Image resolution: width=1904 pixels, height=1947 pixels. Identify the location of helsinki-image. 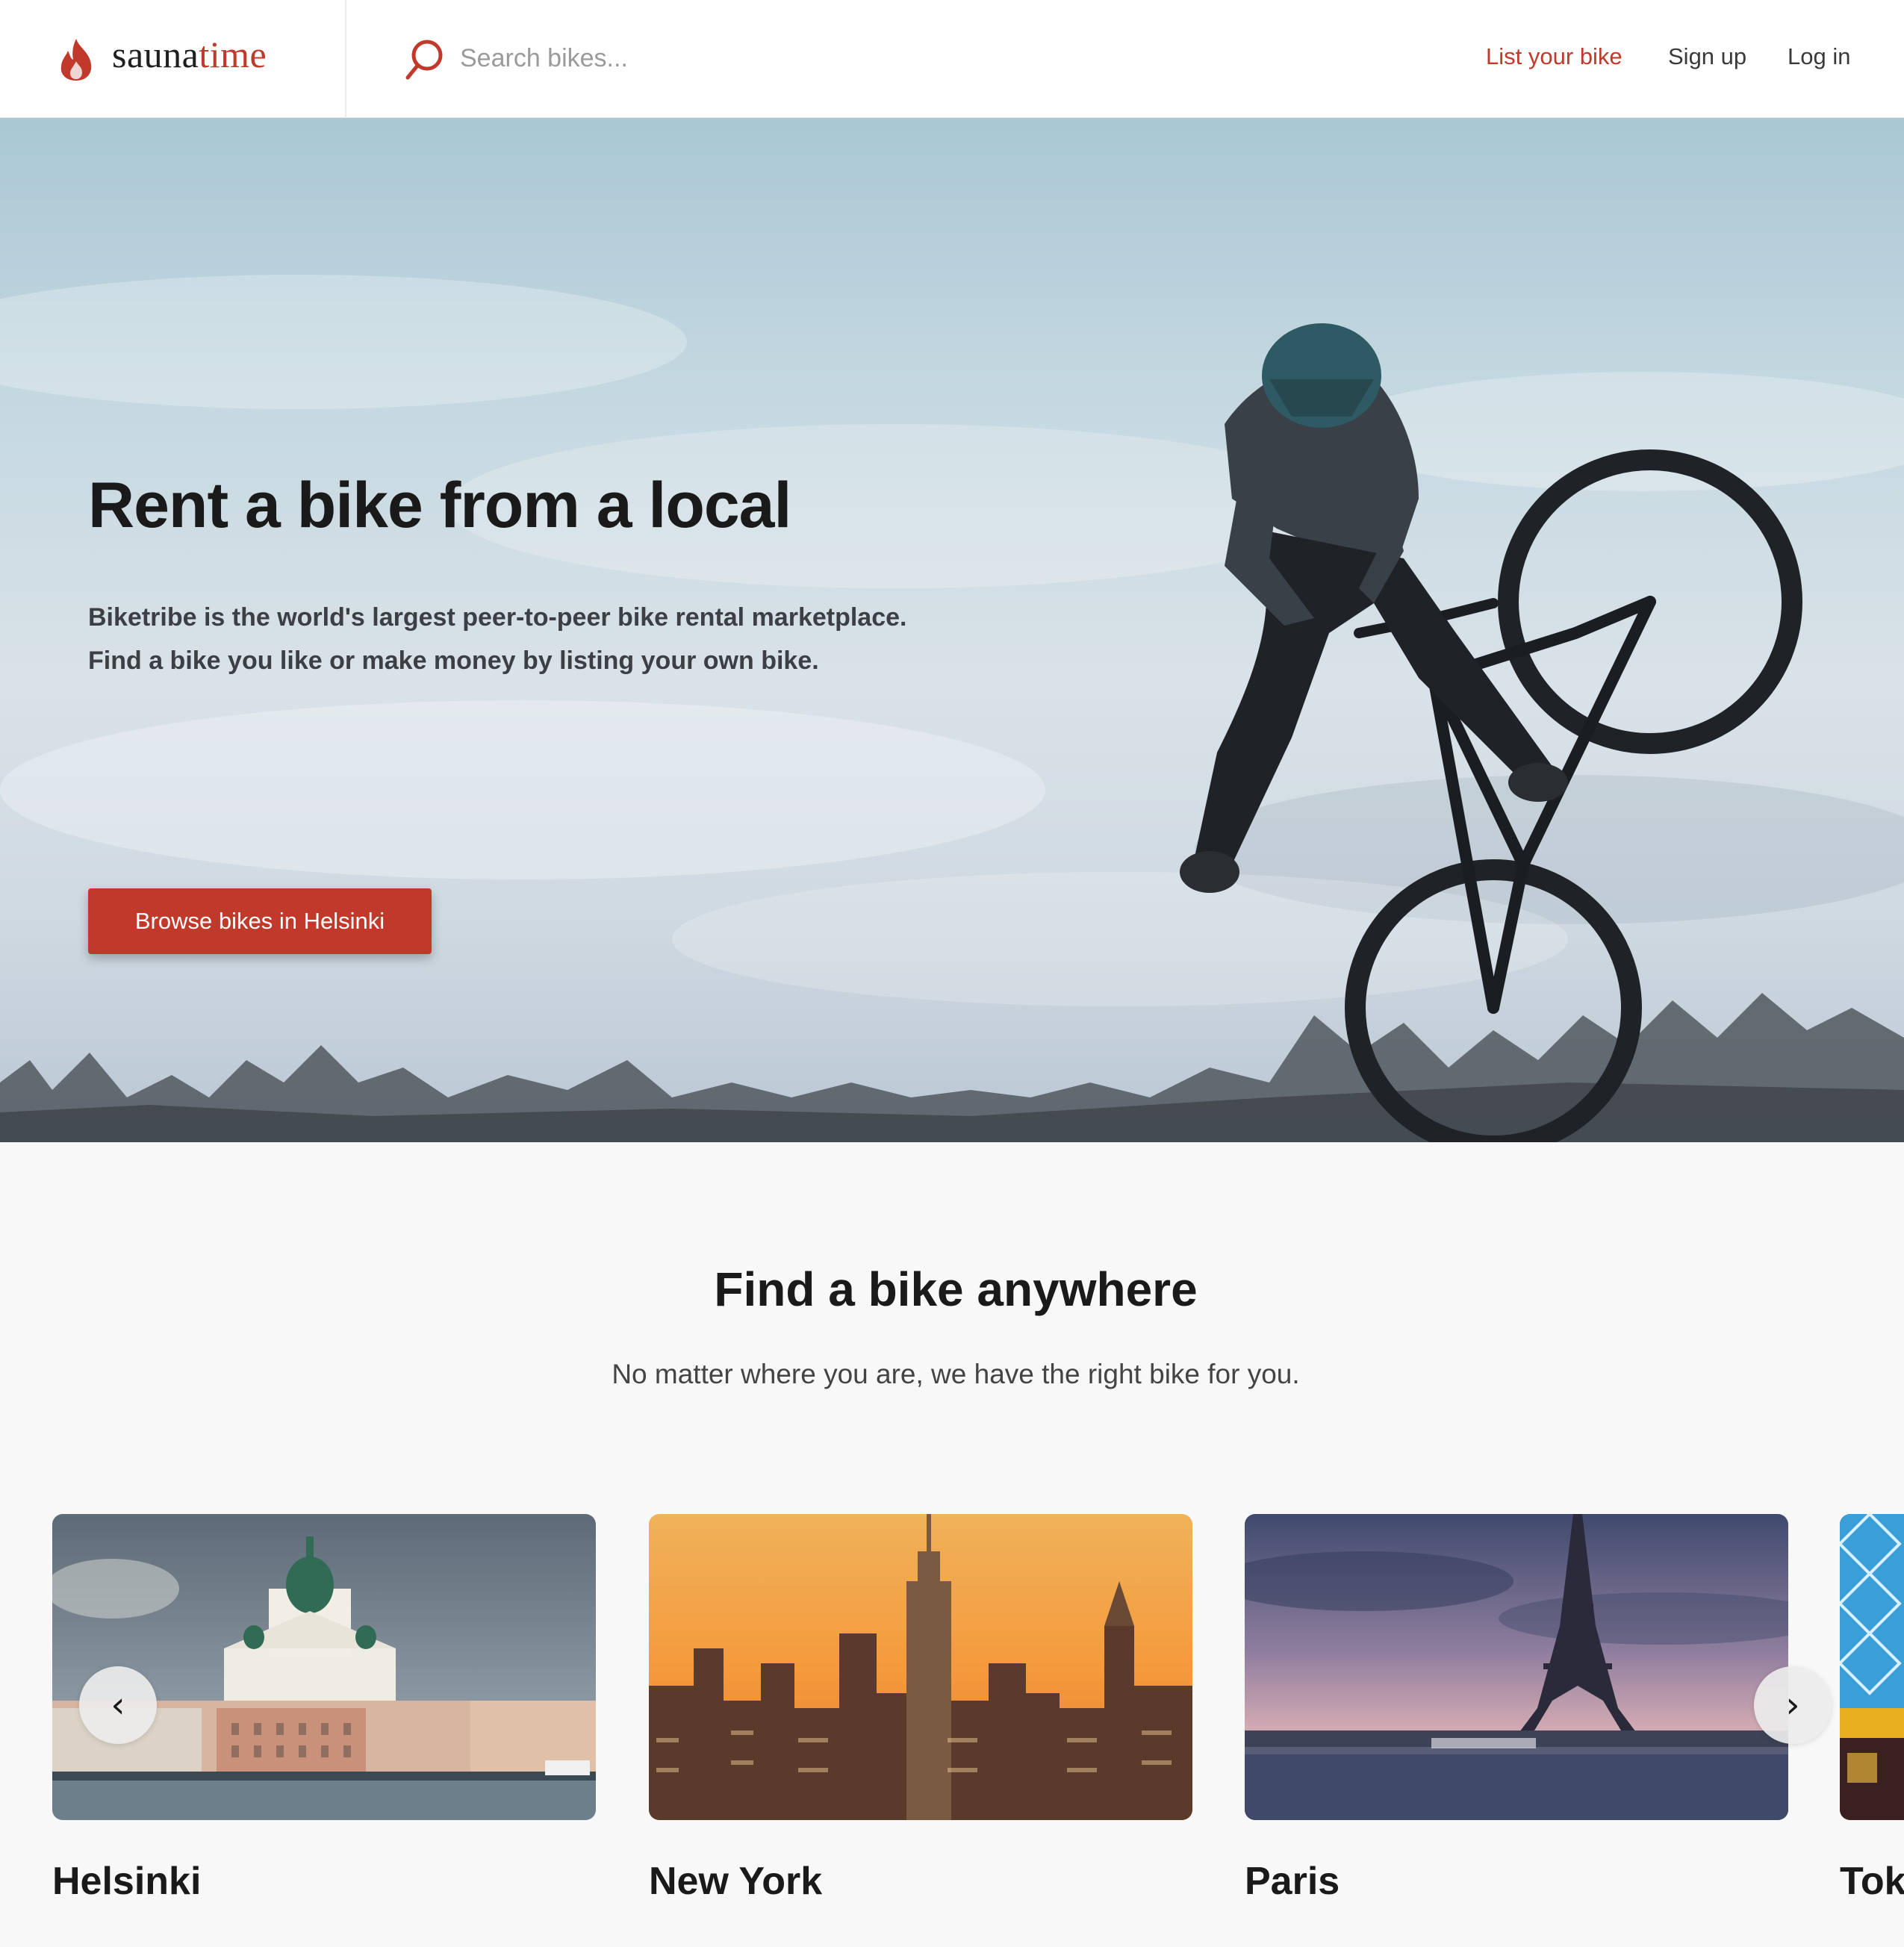
(324, 1667).